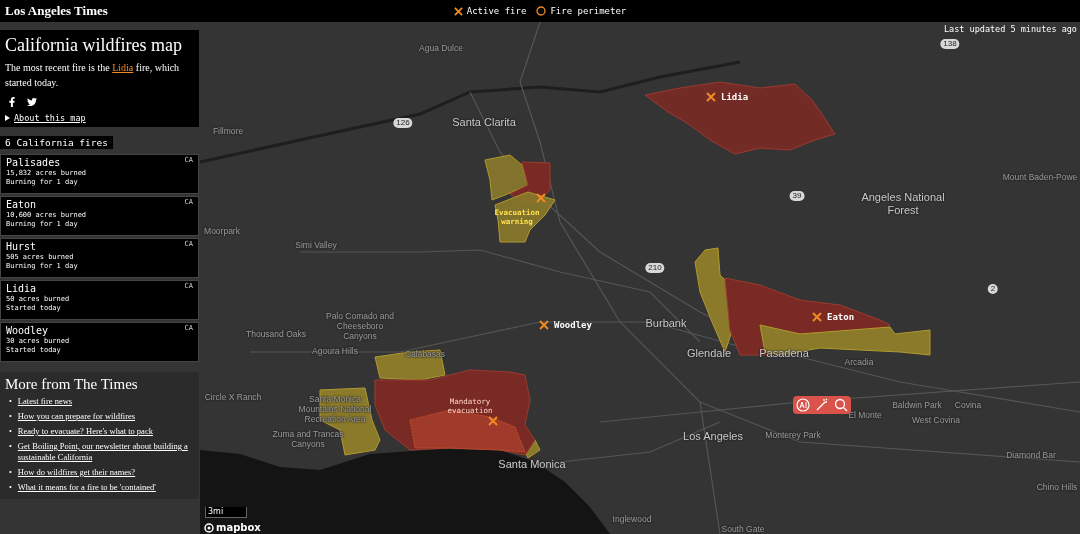 The height and width of the screenshot is (534, 1080). Describe the element at coordinates (541, 11) in the screenshot. I see `fire-perimeter-icon` at that location.